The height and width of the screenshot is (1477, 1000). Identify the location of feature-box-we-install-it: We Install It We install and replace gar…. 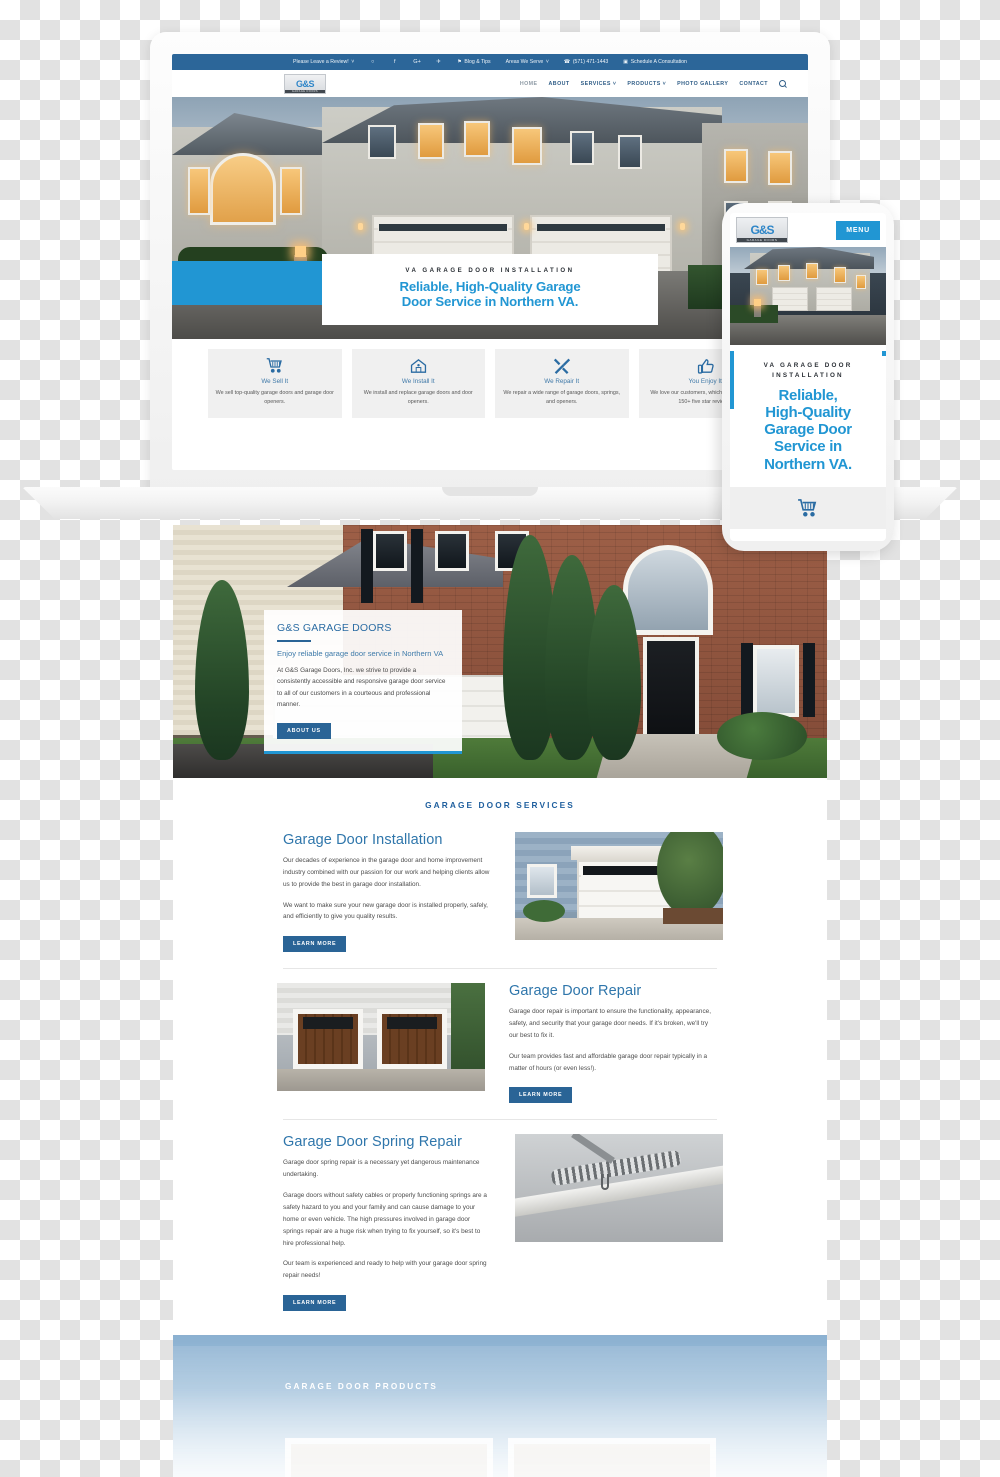
(418, 383).